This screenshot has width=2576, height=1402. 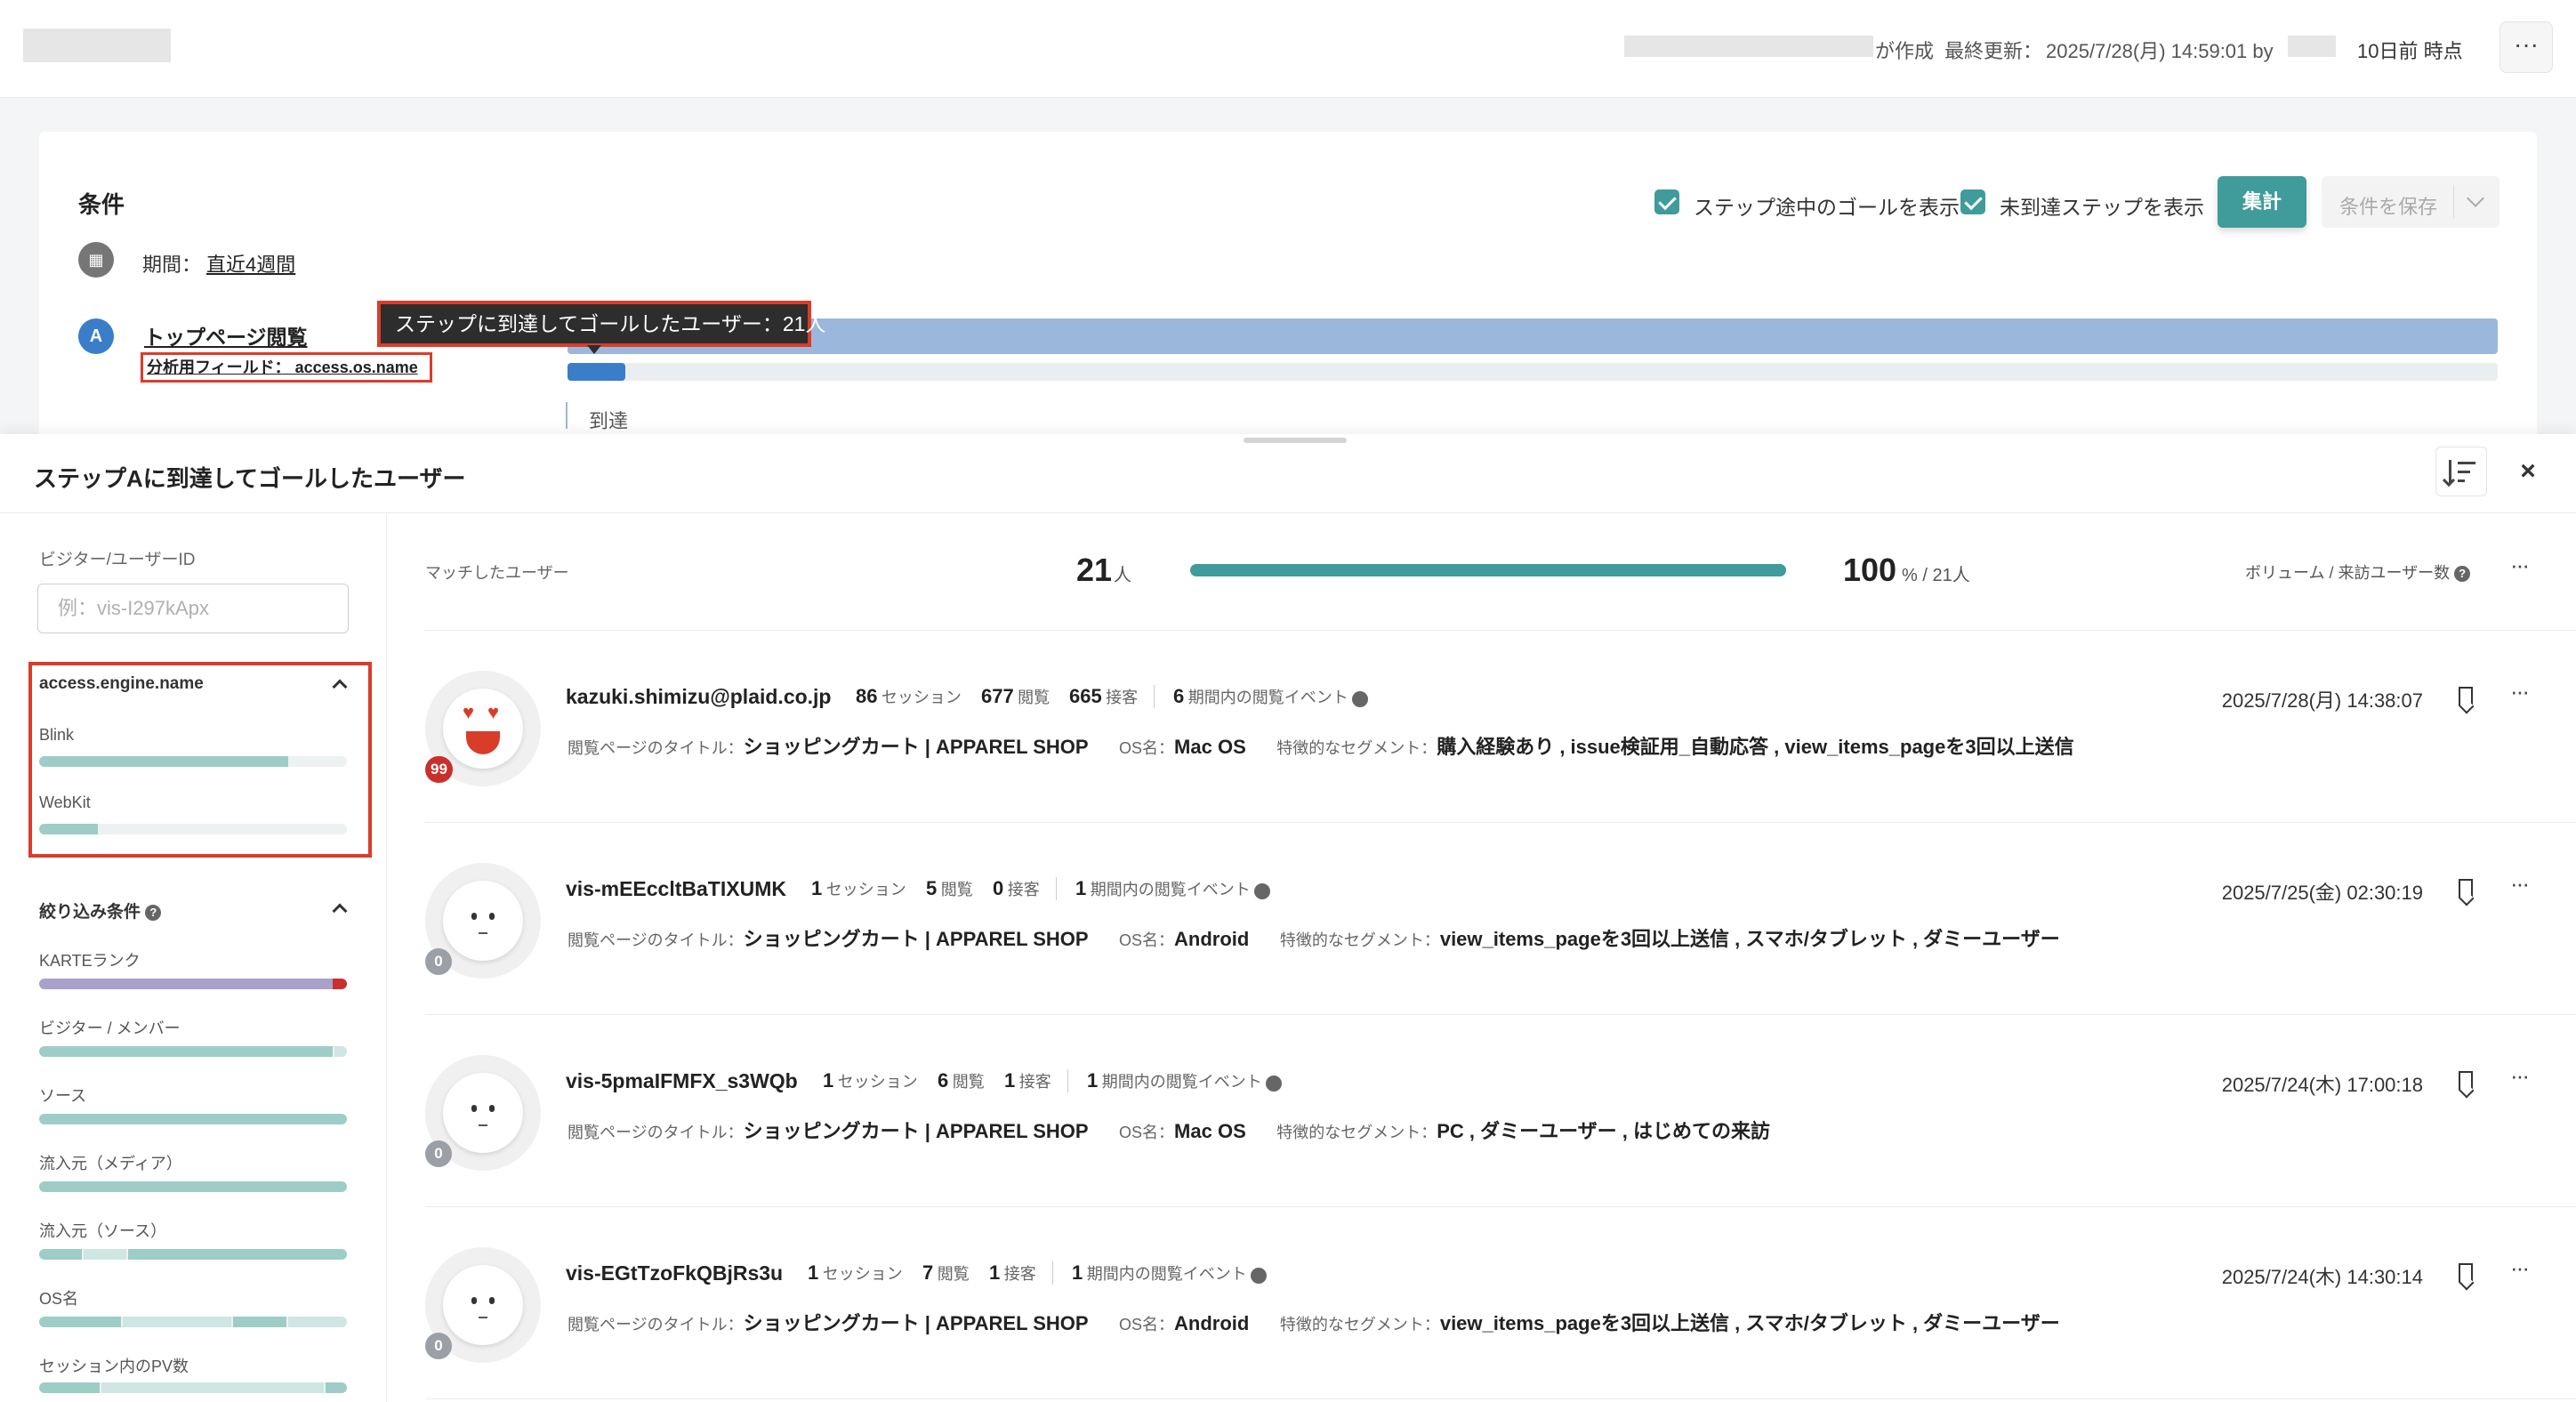 What do you see at coordinates (674, 1273) in the screenshot?
I see `user-id-link: vis-EGtTzoFkQBjRs3u` at bounding box center [674, 1273].